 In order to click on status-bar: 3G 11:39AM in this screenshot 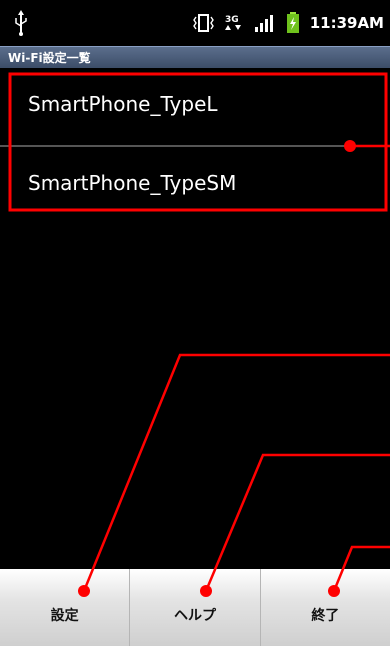, I will do `click(195, 23)`.